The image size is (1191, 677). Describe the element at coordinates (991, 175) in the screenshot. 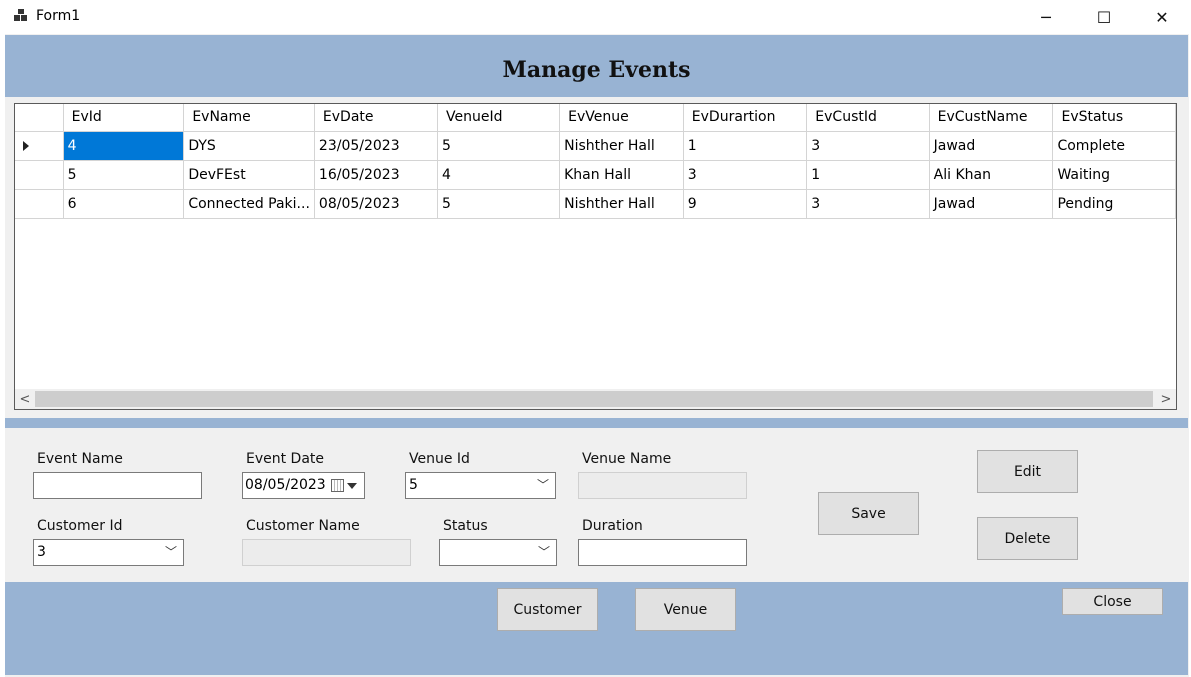

I see `table-cell: Ali Khan` at that location.